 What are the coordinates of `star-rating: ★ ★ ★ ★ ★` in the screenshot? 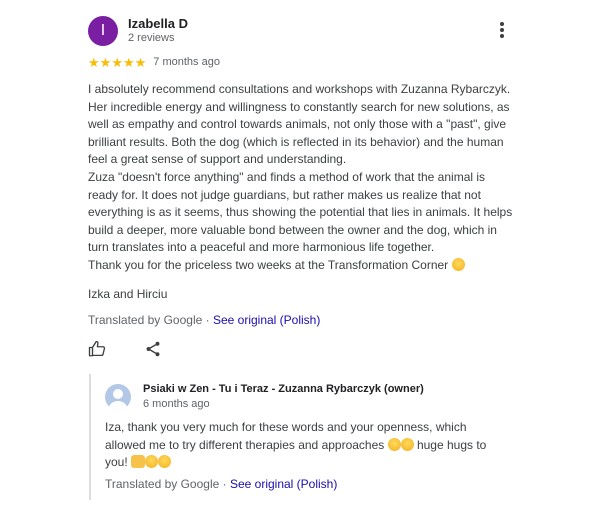 It's located at (117, 62).